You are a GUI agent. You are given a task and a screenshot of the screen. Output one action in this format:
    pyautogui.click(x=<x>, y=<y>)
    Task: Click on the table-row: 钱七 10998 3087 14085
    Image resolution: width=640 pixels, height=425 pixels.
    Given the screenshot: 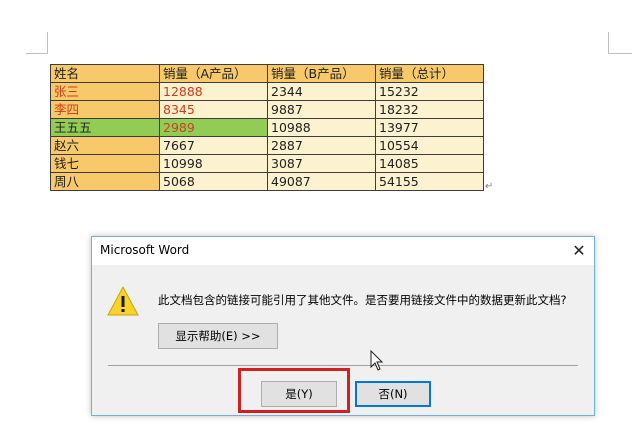 What is the action you would take?
    pyautogui.click(x=267, y=163)
    